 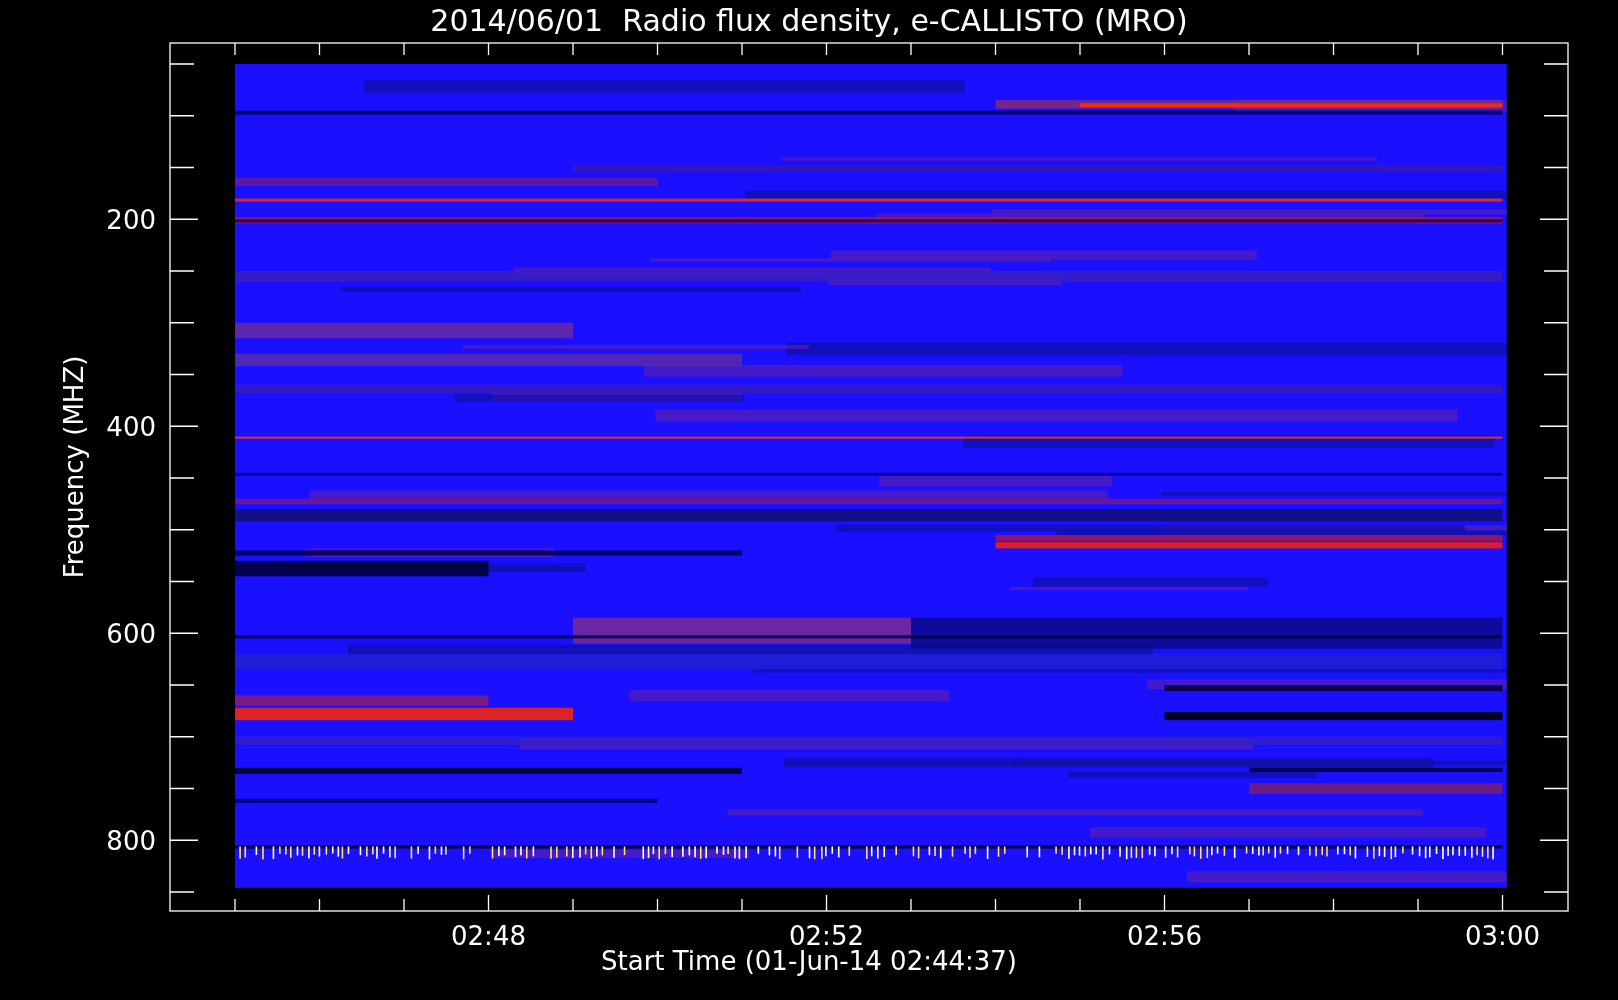 I want to click on y-tick-label: 400, so click(x=131, y=427).